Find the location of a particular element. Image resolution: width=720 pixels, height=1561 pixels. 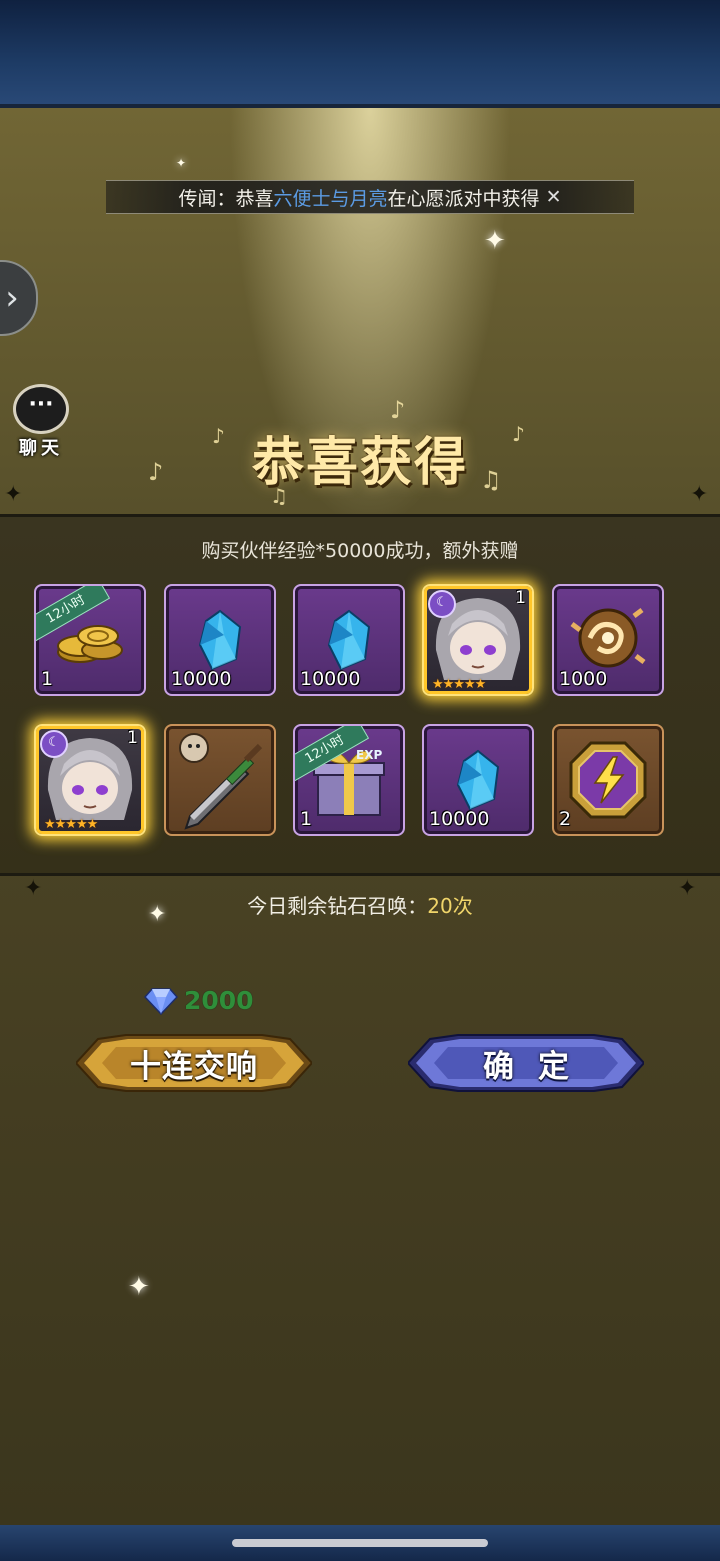

home-indicator is located at coordinates (360, 1543).